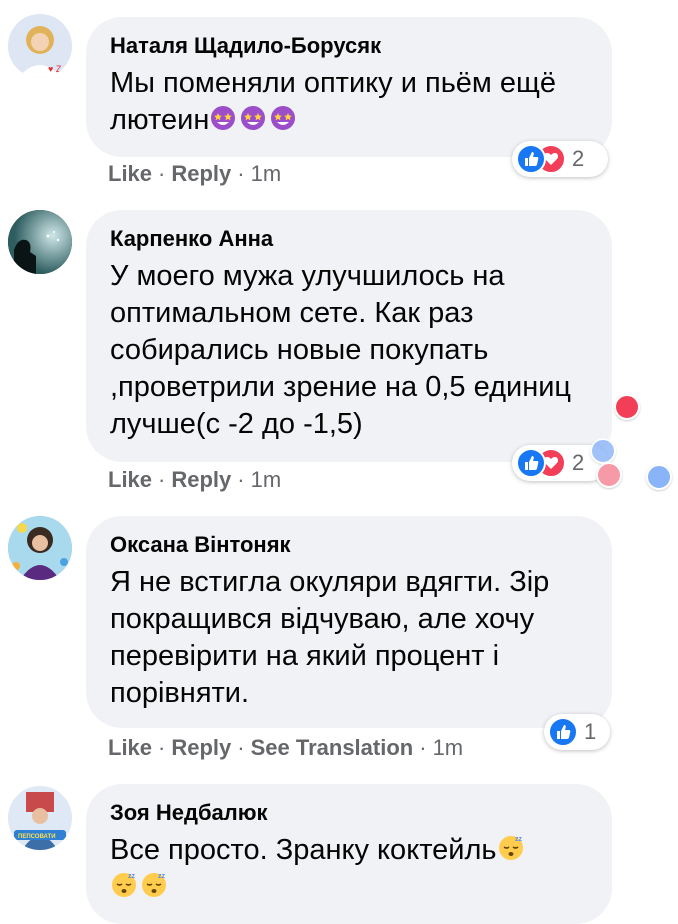 Image resolution: width=678 pixels, height=924 pixels. What do you see at coordinates (333, 101) in the screenshot?
I see `comment-text: Мы поменяли оптику и пьём ещё лютеин` at bounding box center [333, 101].